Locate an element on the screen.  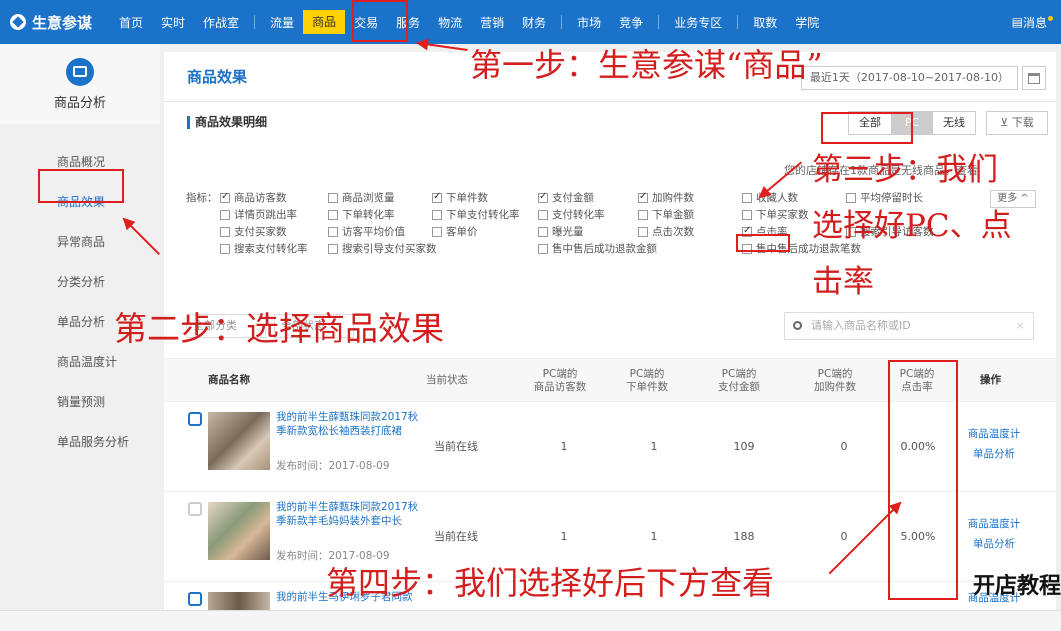
download-button: ⊻ 下载 is located at coordinates (1017, 123).